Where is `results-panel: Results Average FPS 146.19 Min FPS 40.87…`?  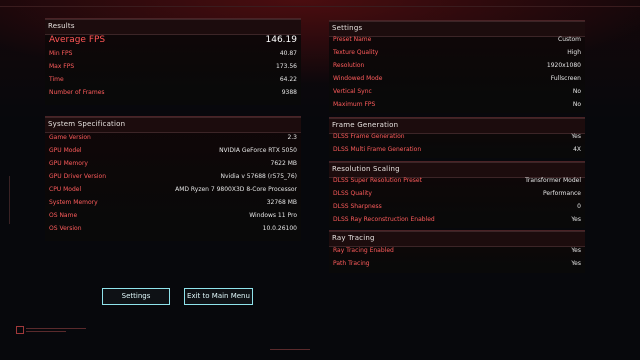 results-panel: Results Average FPS 146.19 Min FPS 40.87… is located at coordinates (173, 61).